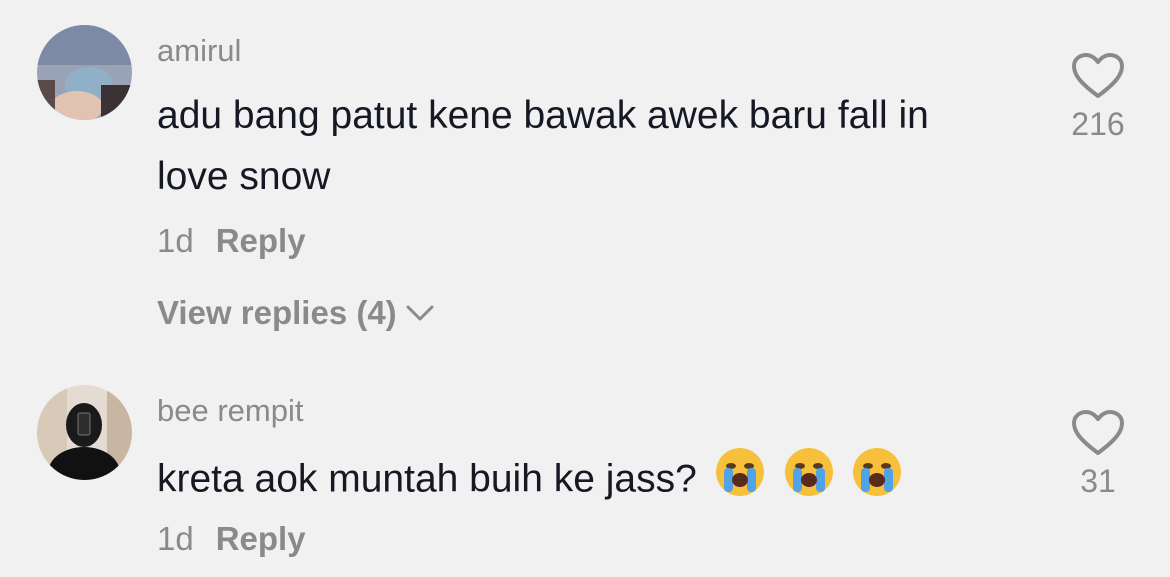 The height and width of the screenshot is (577, 1170). I want to click on like-count: 216, so click(1098, 124).